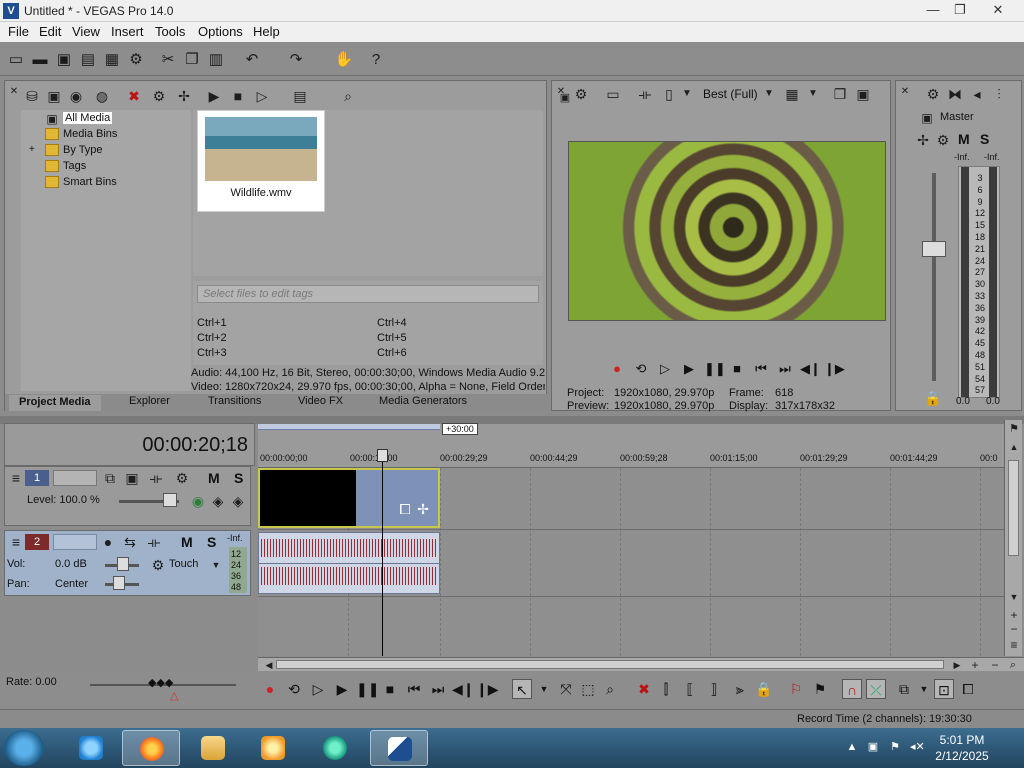 Image resolution: width=1024 pixels, height=768 pixels. Describe the element at coordinates (214, 478) in the screenshot. I see `track1-mute-button: M` at that location.